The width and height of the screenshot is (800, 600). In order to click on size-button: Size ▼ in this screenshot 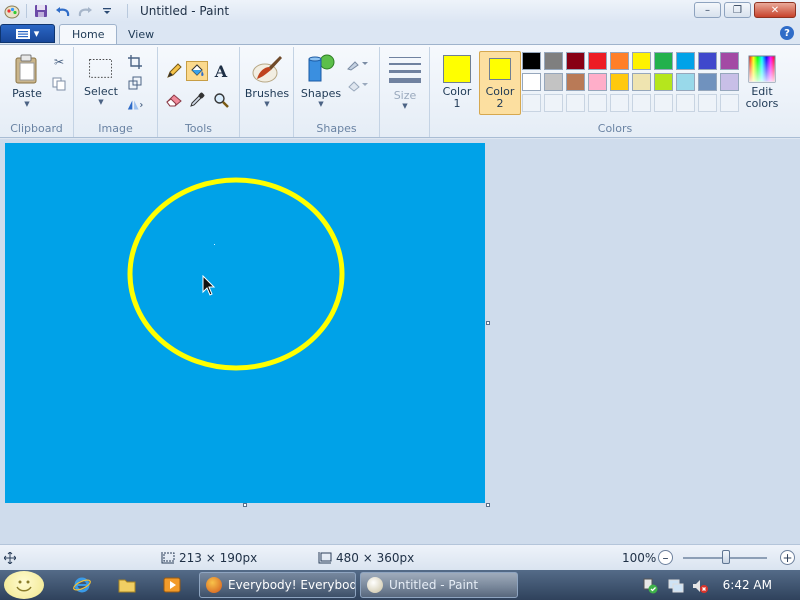, I will do `click(405, 82)`.